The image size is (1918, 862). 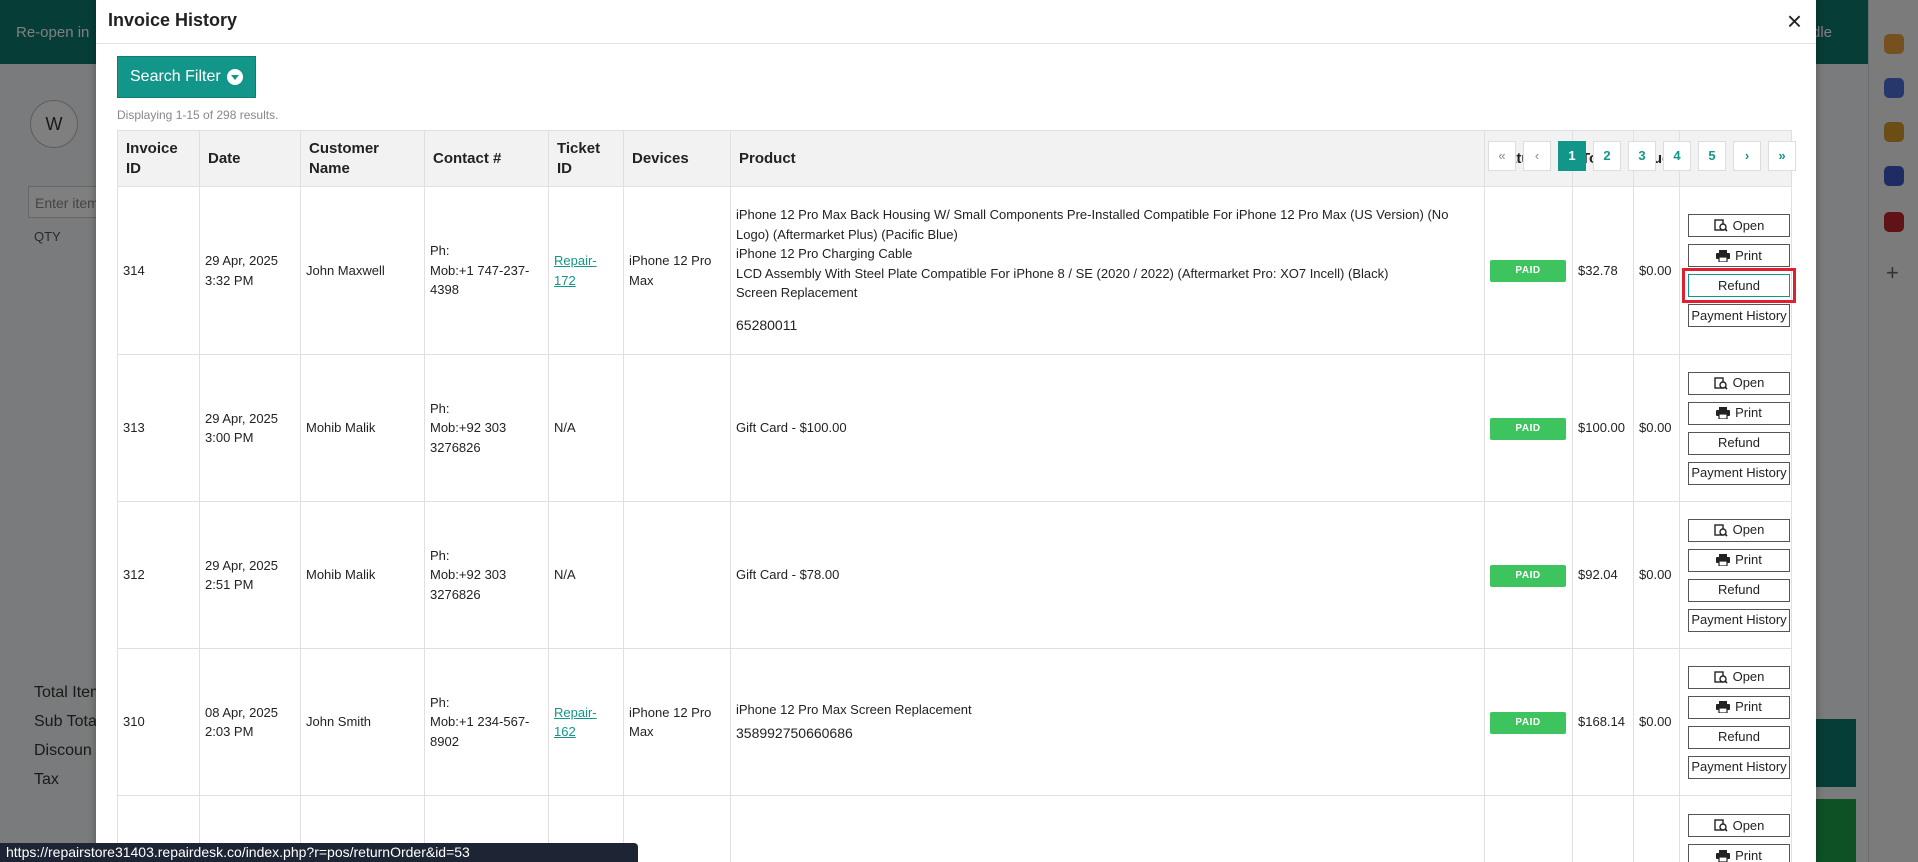 What do you see at coordinates (250, 158) in the screenshot?
I see `col-date: Date` at bounding box center [250, 158].